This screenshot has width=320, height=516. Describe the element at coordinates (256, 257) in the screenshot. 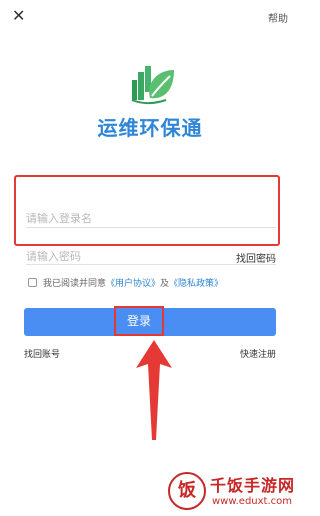

I see `forgot-password-link: 找回密码` at that location.